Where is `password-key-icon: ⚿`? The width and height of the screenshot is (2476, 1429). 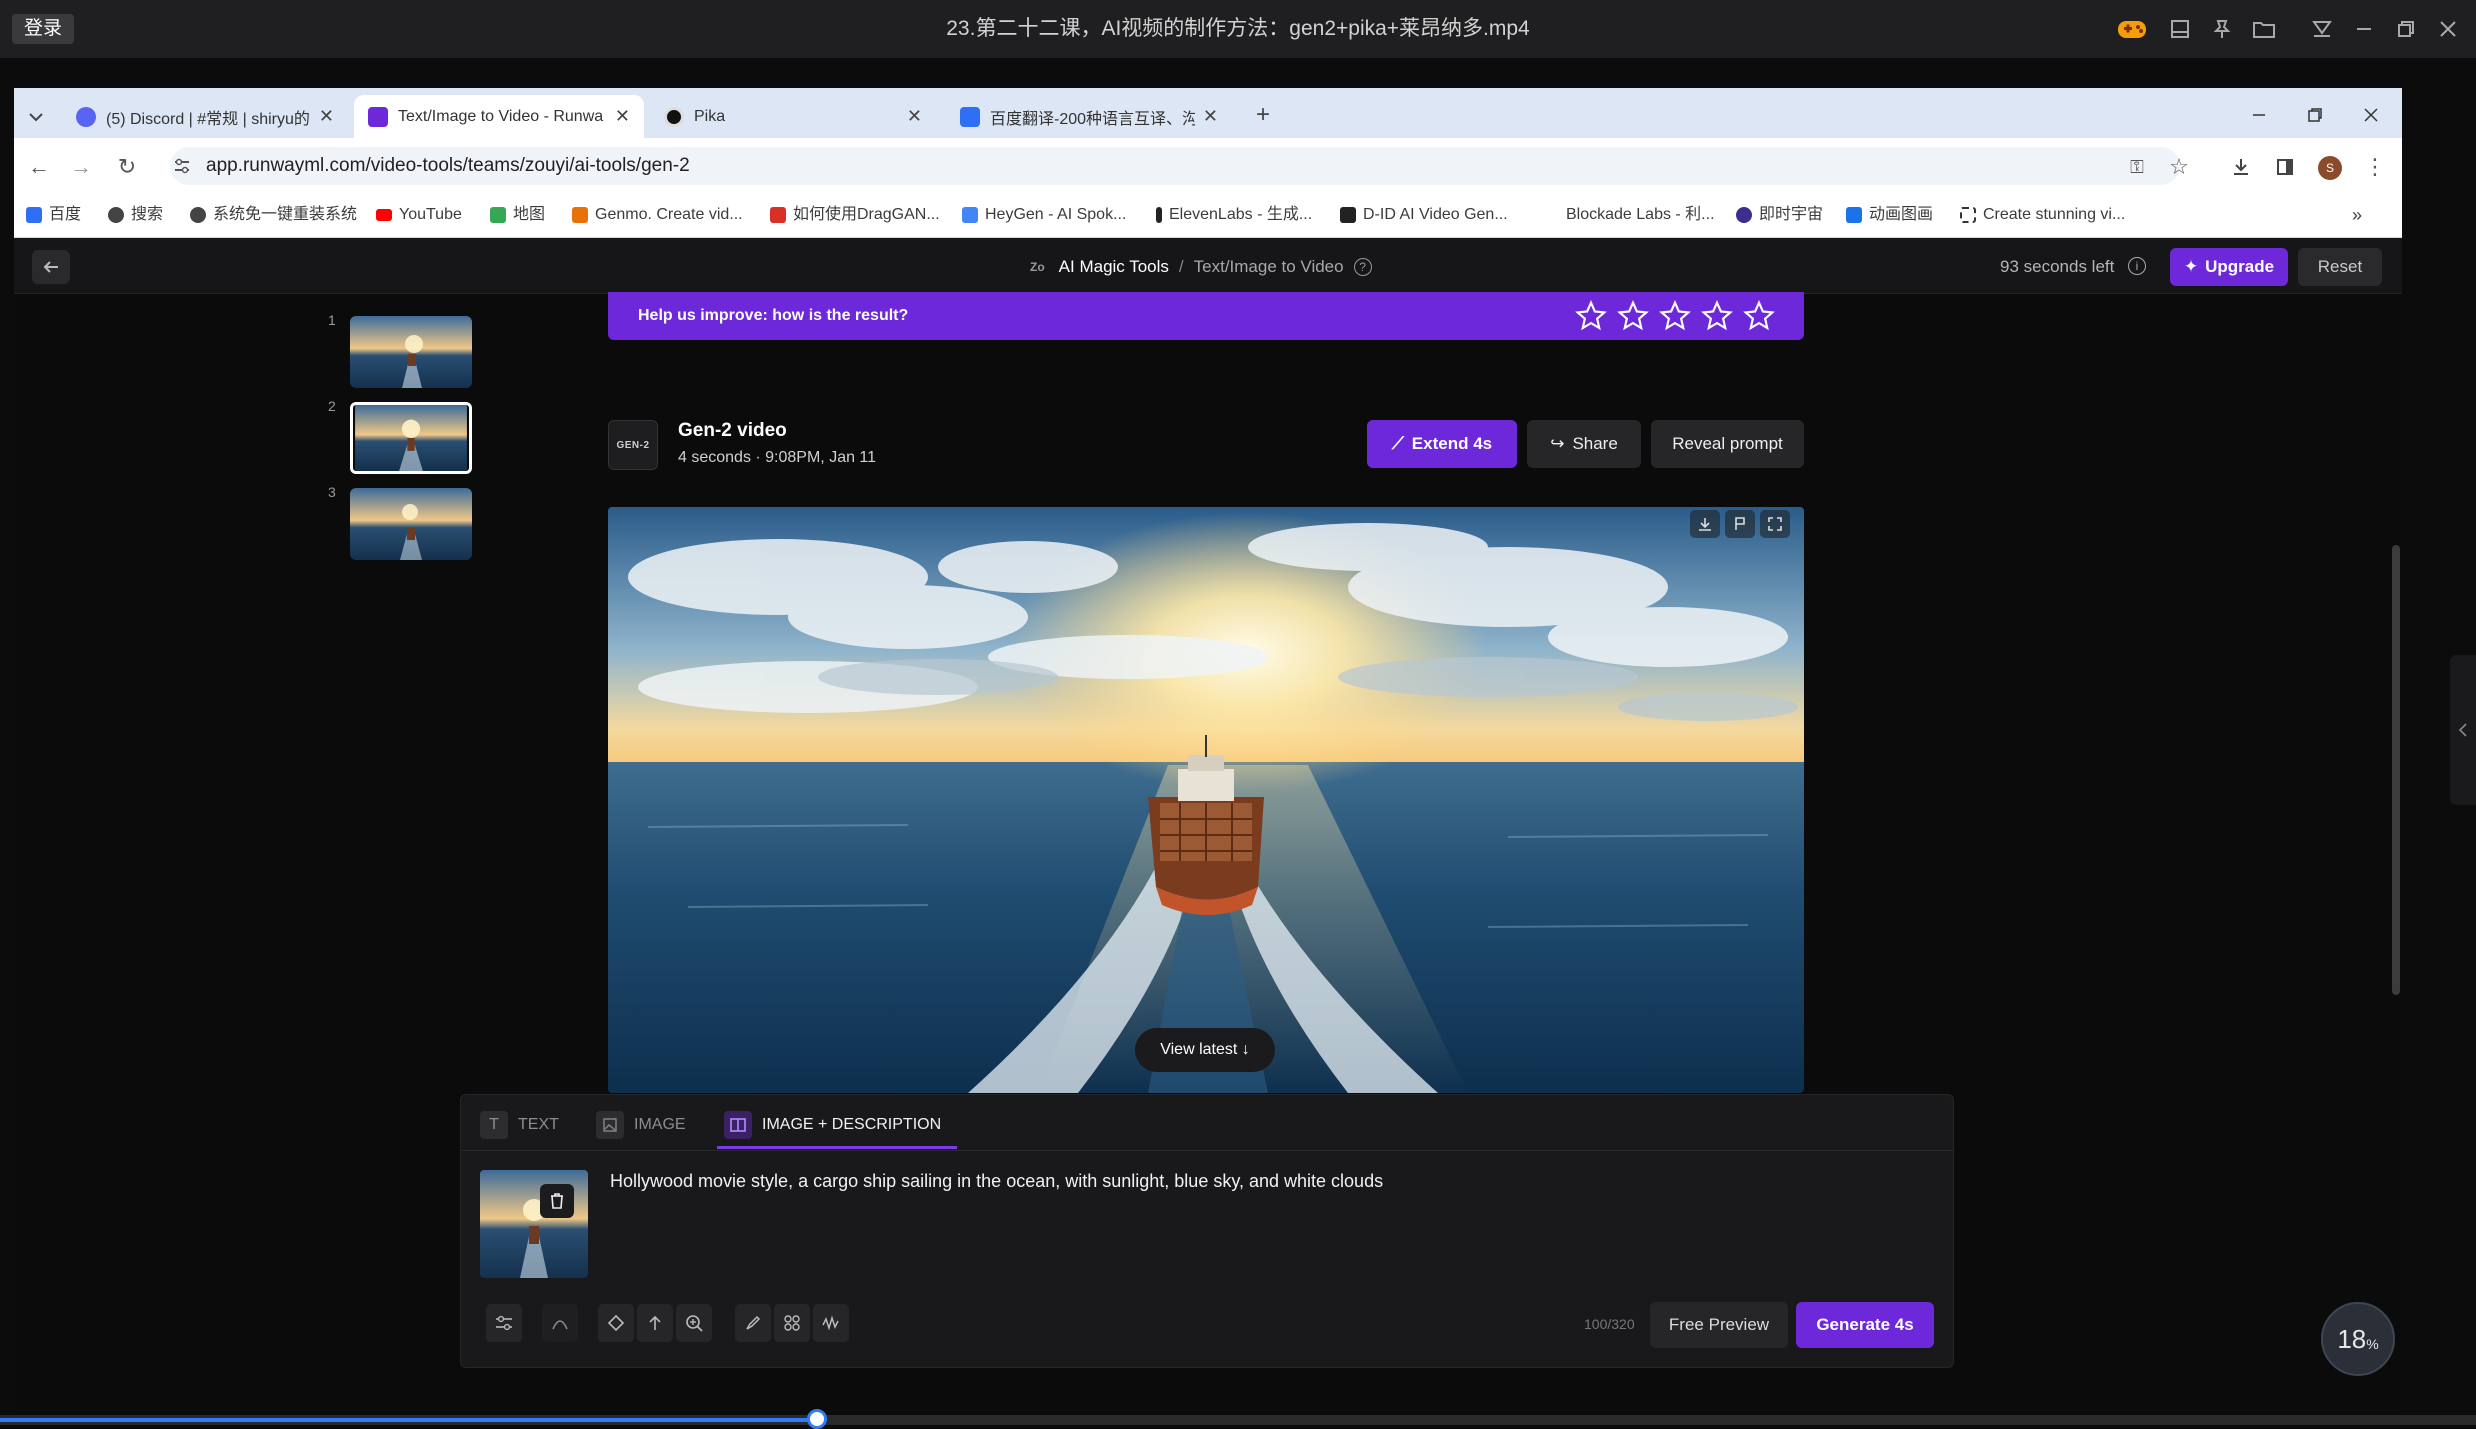
password-key-icon: ⚿ is located at coordinates (2137, 167).